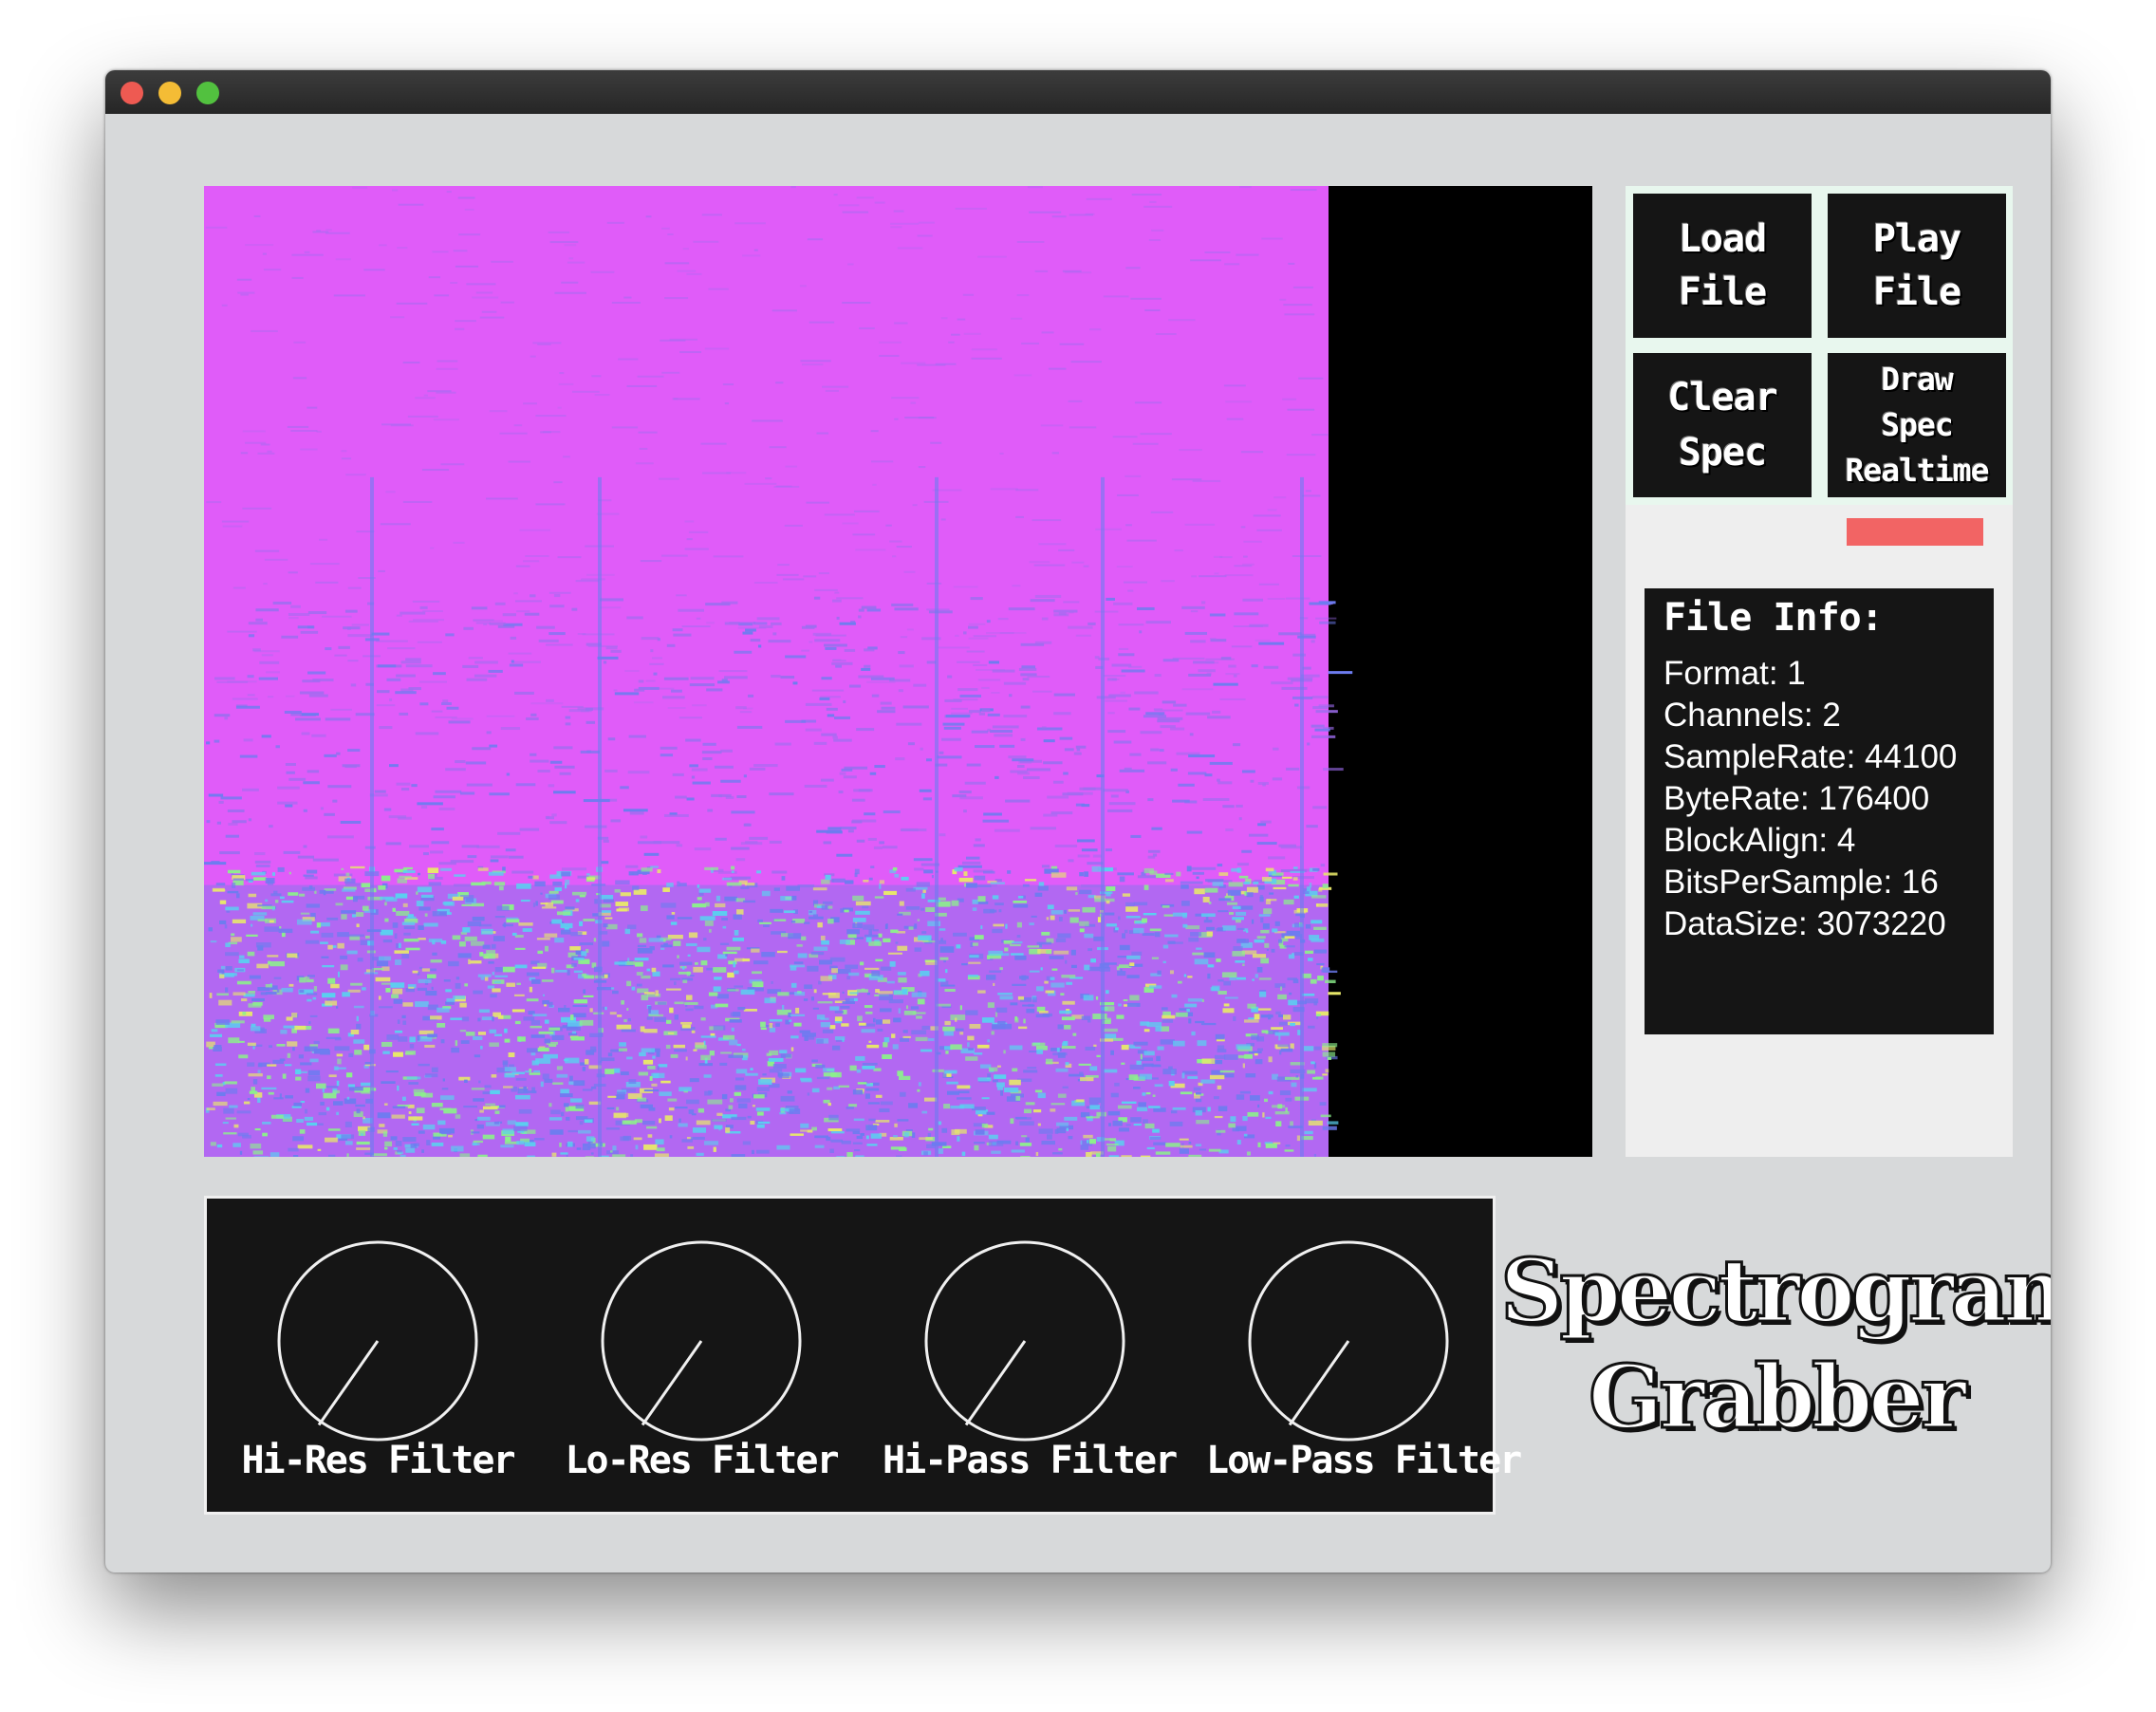 The image size is (2156, 1712). Describe the element at coordinates (1777, 1397) in the screenshot. I see `brand-line-2: Grabber` at that location.